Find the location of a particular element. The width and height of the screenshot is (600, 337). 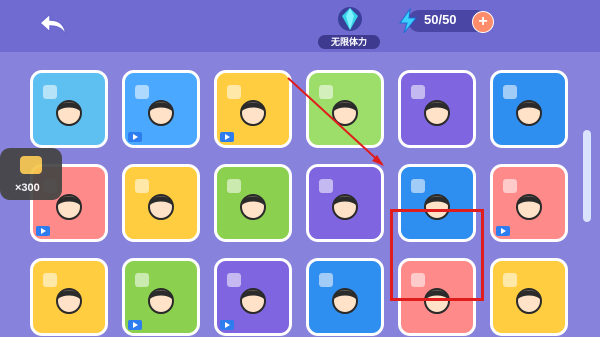

badge-label: 无限体力 is located at coordinates (349, 42).